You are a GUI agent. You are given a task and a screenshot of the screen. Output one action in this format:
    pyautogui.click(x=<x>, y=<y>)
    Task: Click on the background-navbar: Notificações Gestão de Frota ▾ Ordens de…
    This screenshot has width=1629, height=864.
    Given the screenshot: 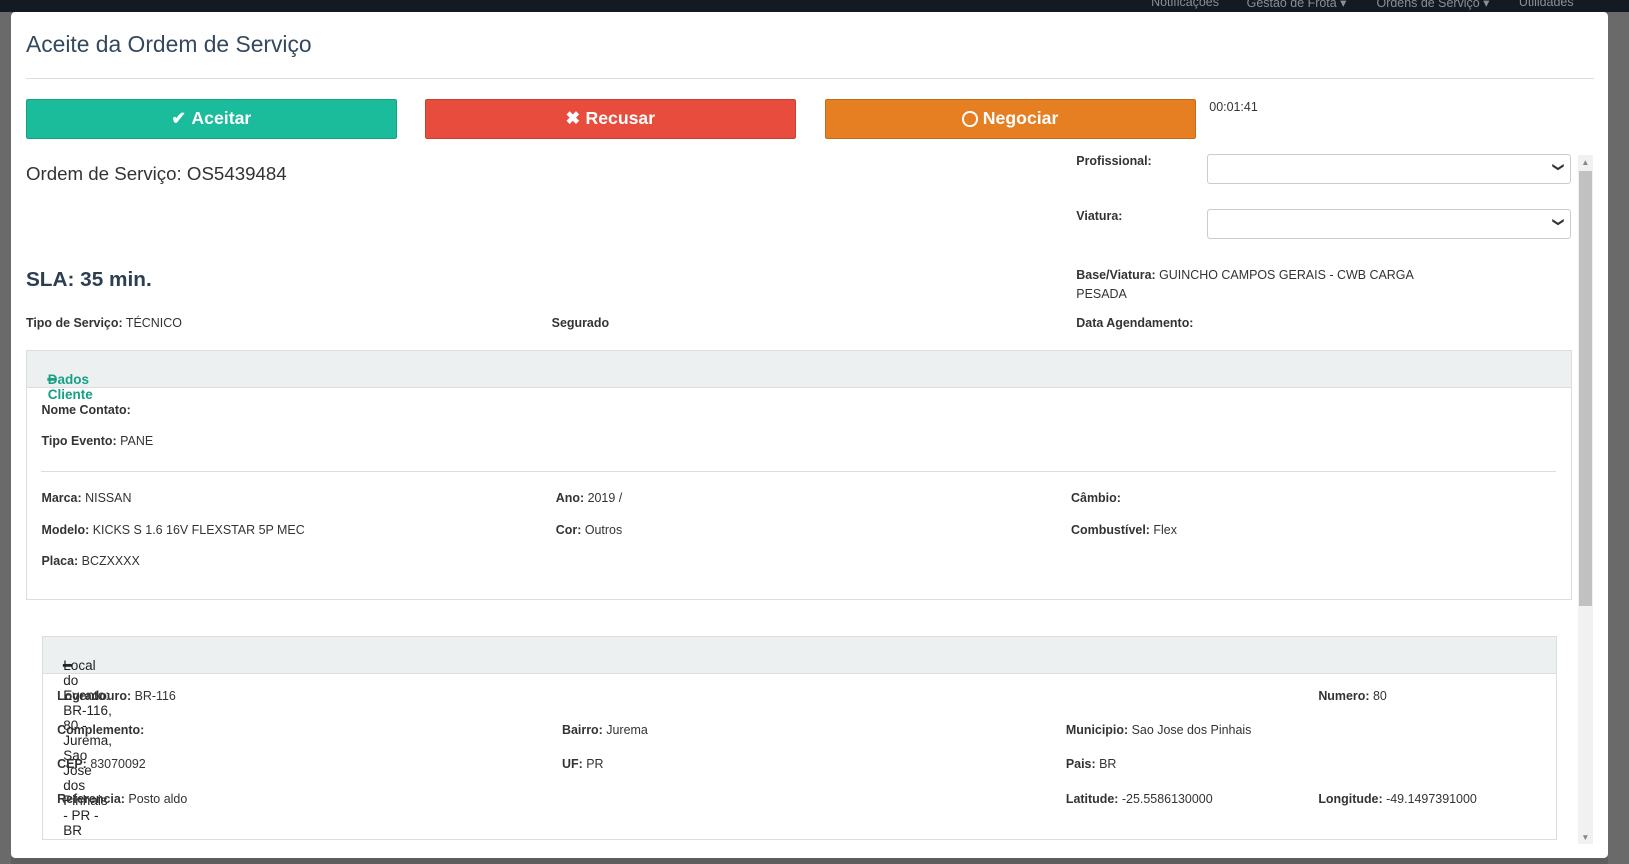 What is the action you would take?
    pyautogui.click(x=814, y=6)
    